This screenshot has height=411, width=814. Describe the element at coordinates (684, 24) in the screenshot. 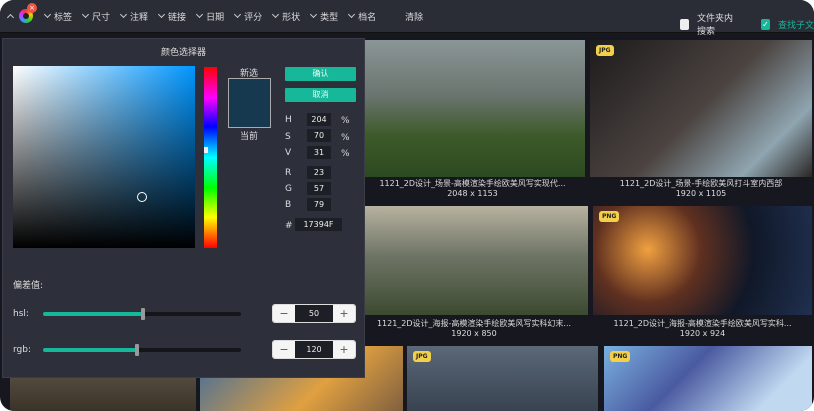

I see `folder-search-checkbox` at that location.